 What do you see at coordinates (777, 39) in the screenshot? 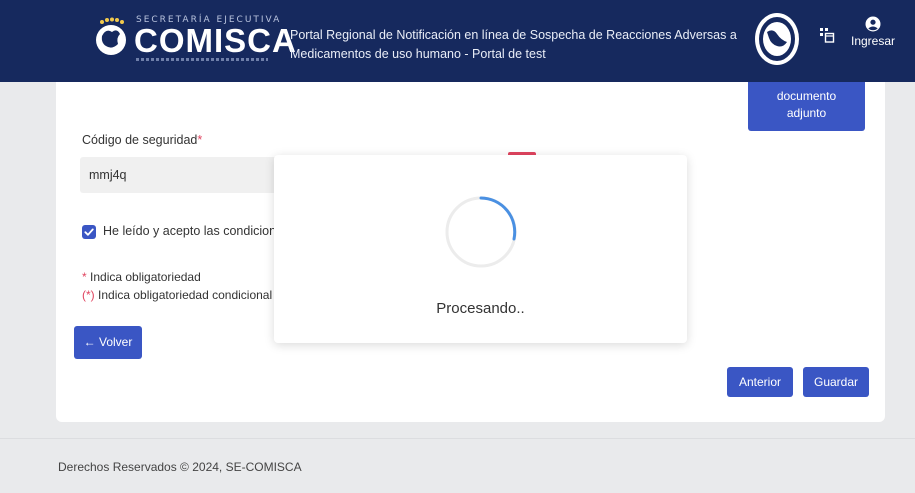
I see `regional-seal-icon` at bounding box center [777, 39].